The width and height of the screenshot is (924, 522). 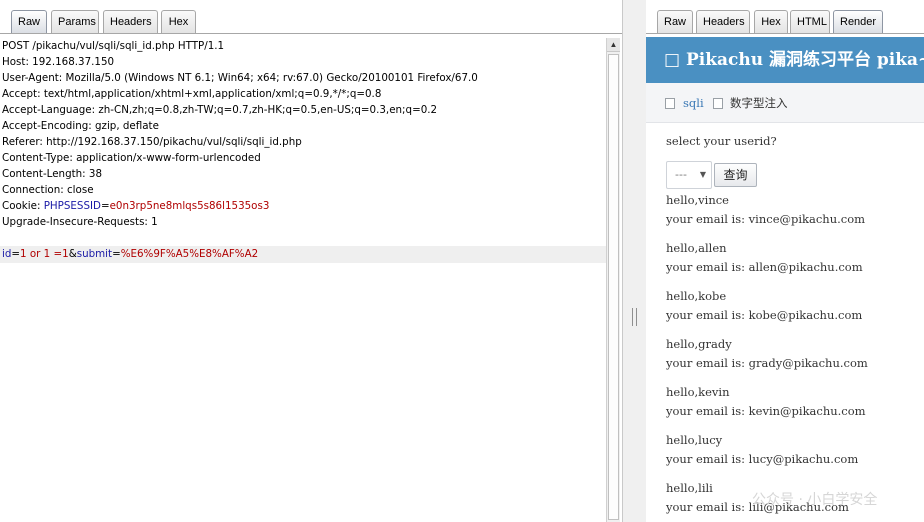 I want to click on tab-headers: Headers, so click(x=130, y=22).